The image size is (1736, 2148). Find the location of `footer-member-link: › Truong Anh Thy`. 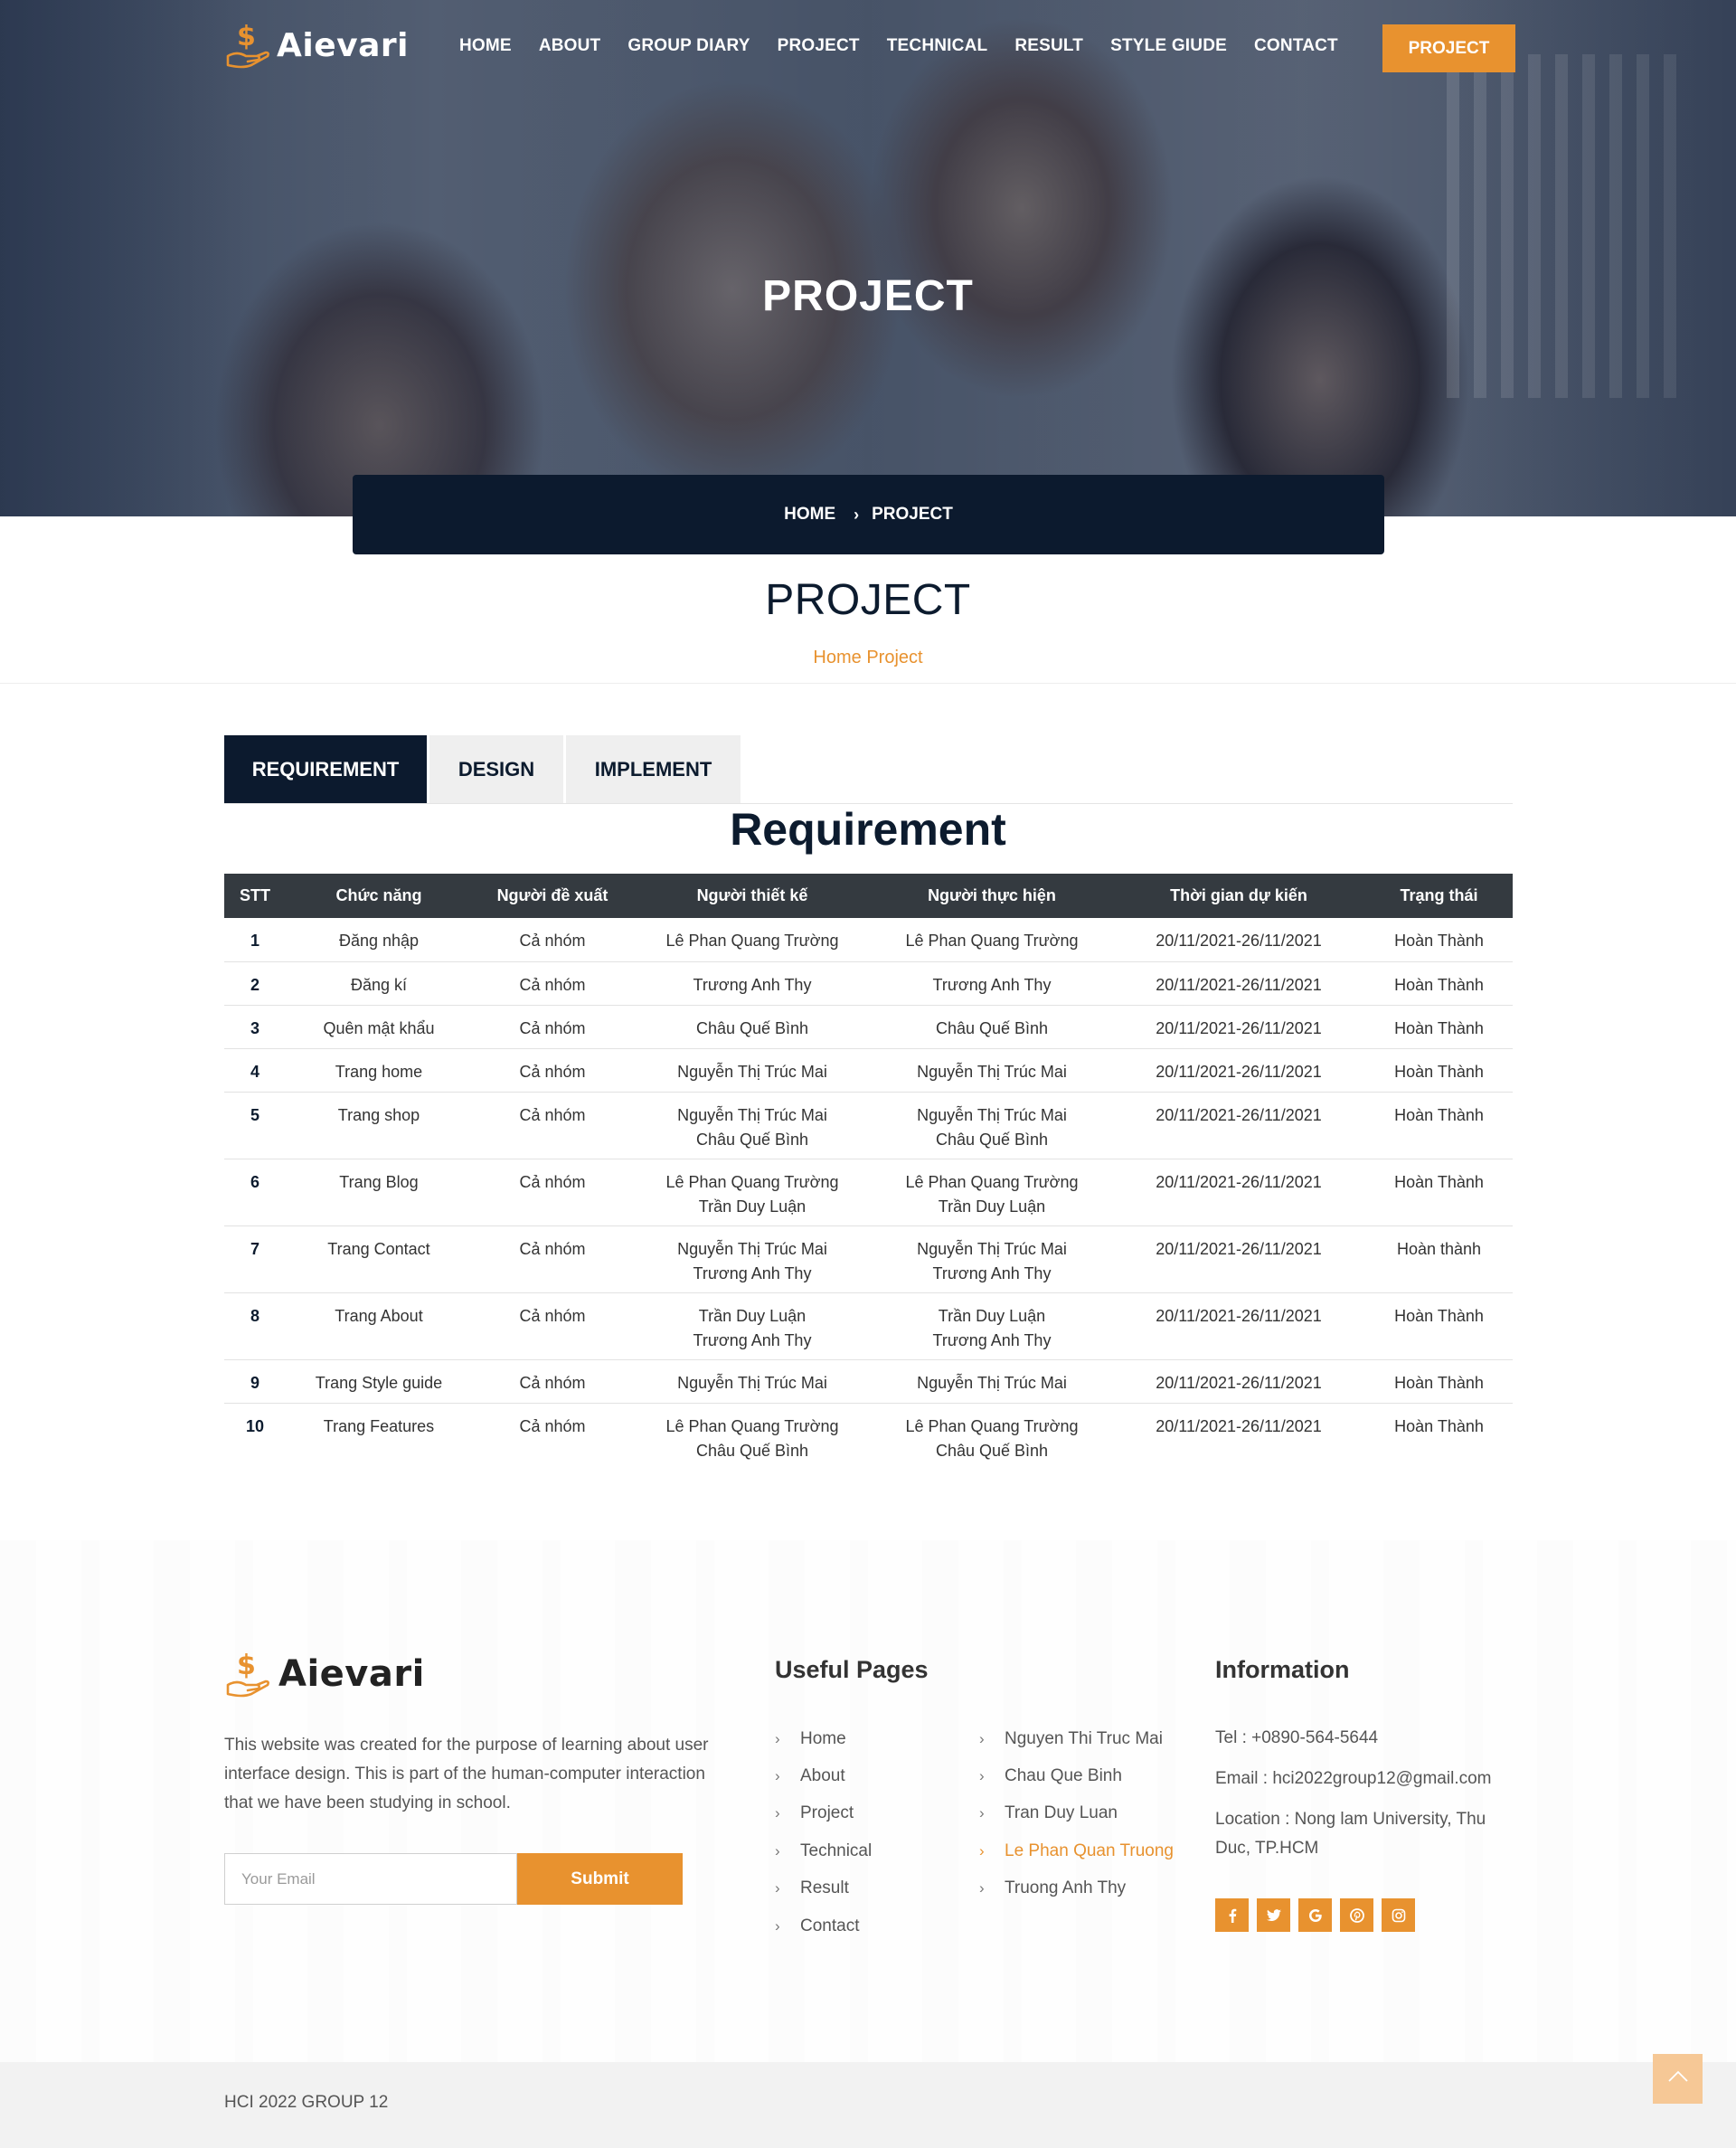

footer-member-link: › Truong Anh Thy is located at coordinates (1076, 1888).